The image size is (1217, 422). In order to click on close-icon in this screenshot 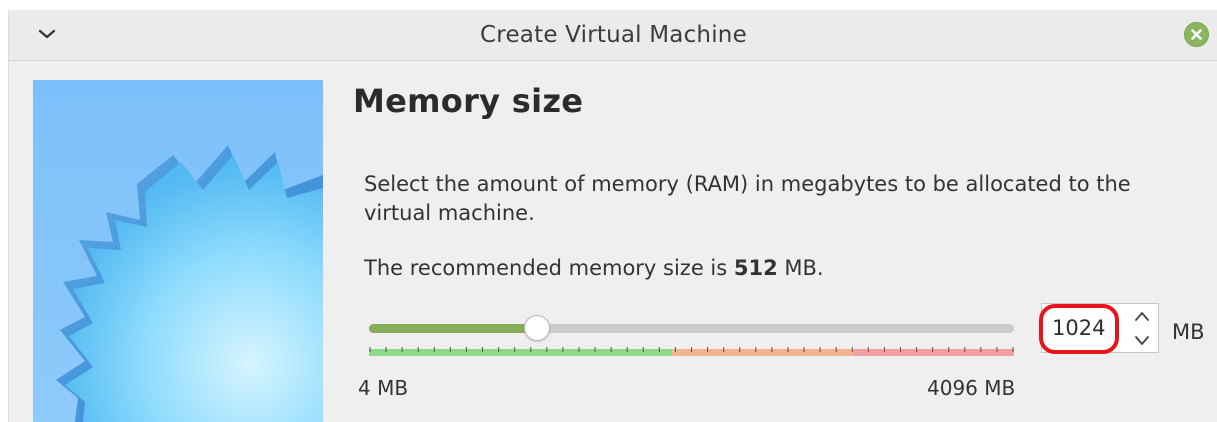, I will do `click(1196, 34)`.